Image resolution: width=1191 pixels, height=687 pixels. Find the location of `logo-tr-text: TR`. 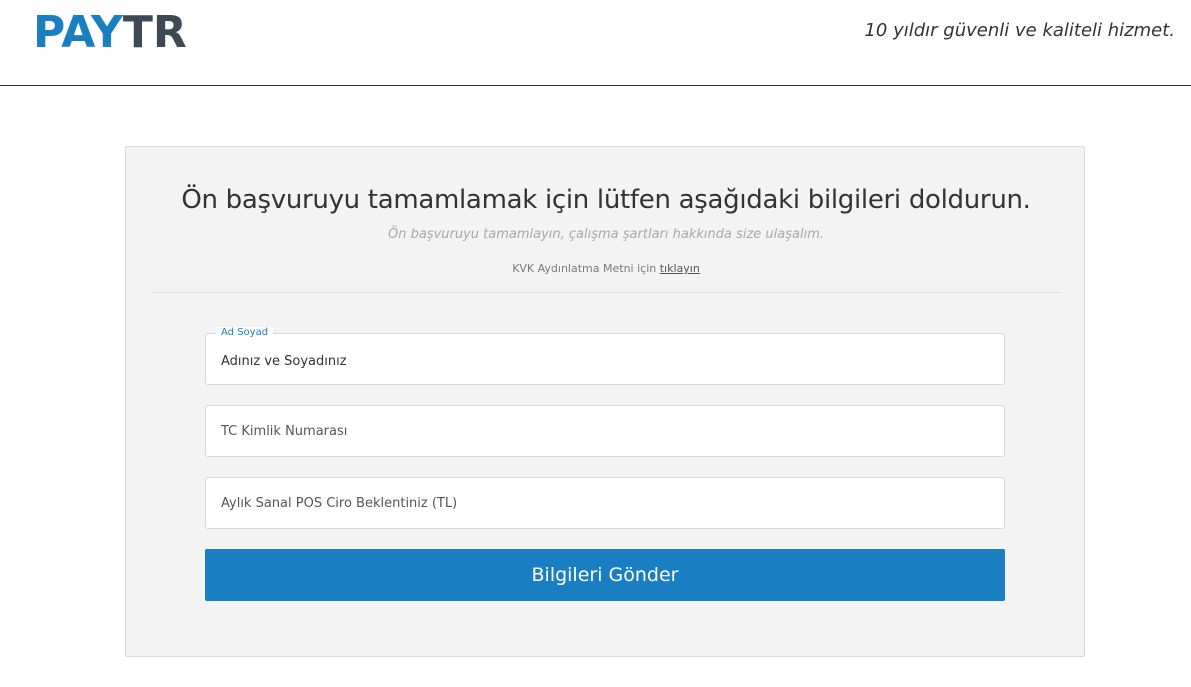

logo-tr-text: TR is located at coordinates (154, 32).